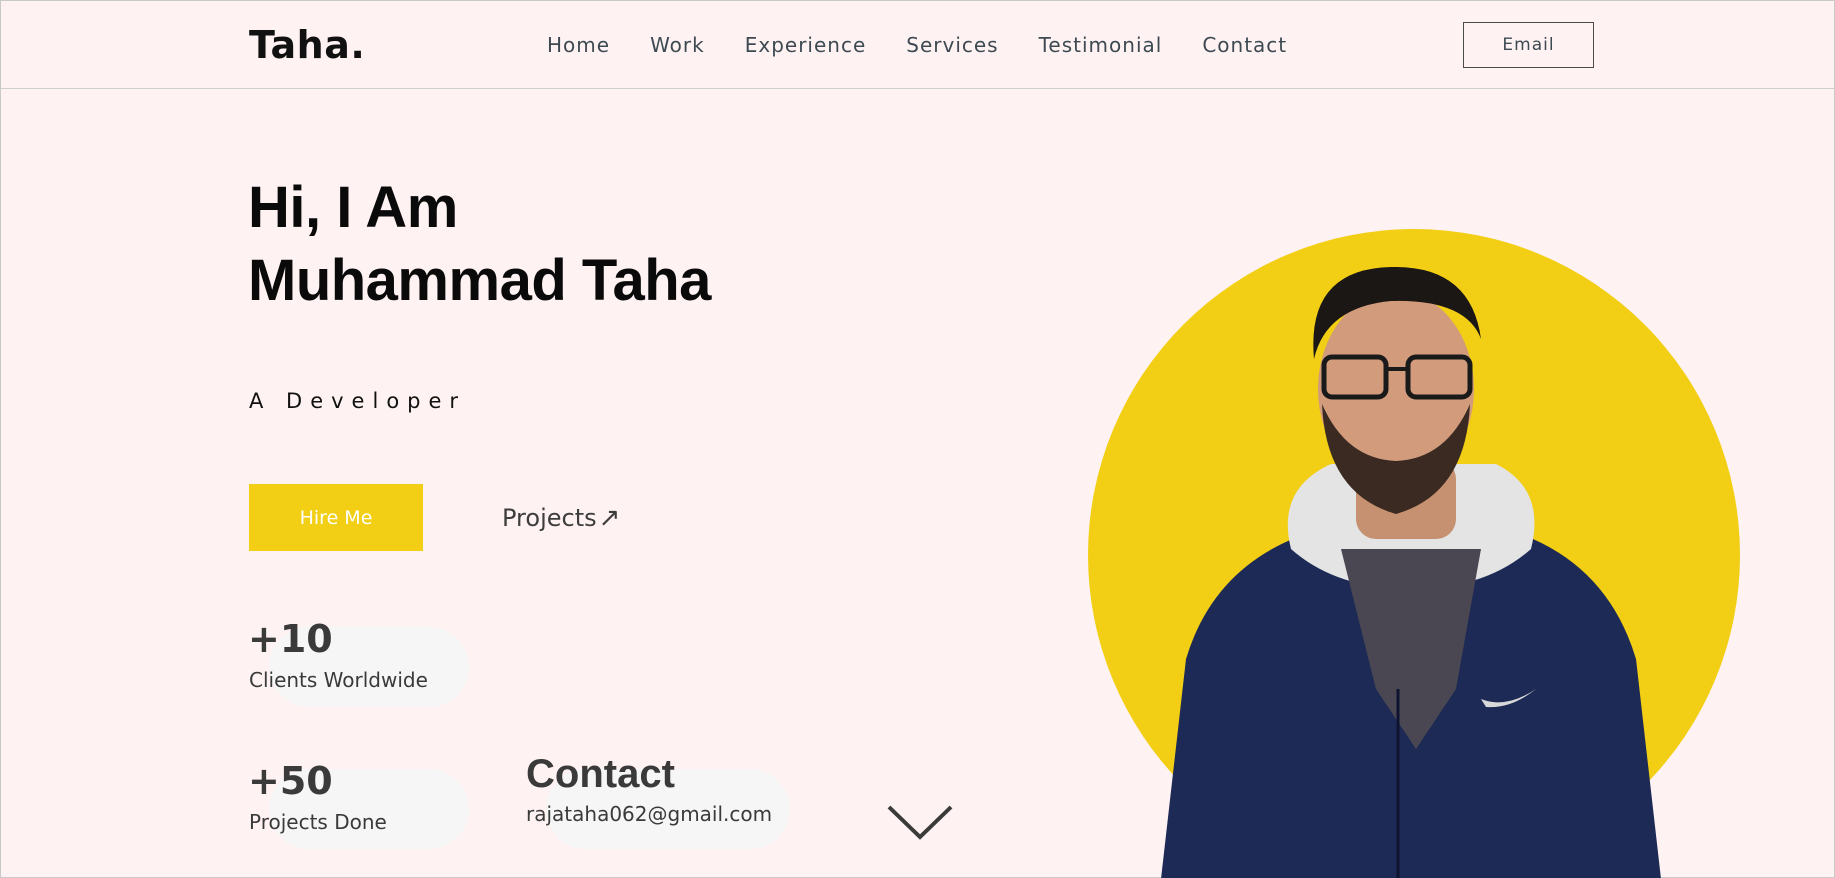 This screenshot has width=1835, height=878. What do you see at coordinates (290, 781) in the screenshot?
I see `stat-projects-value: +50` at bounding box center [290, 781].